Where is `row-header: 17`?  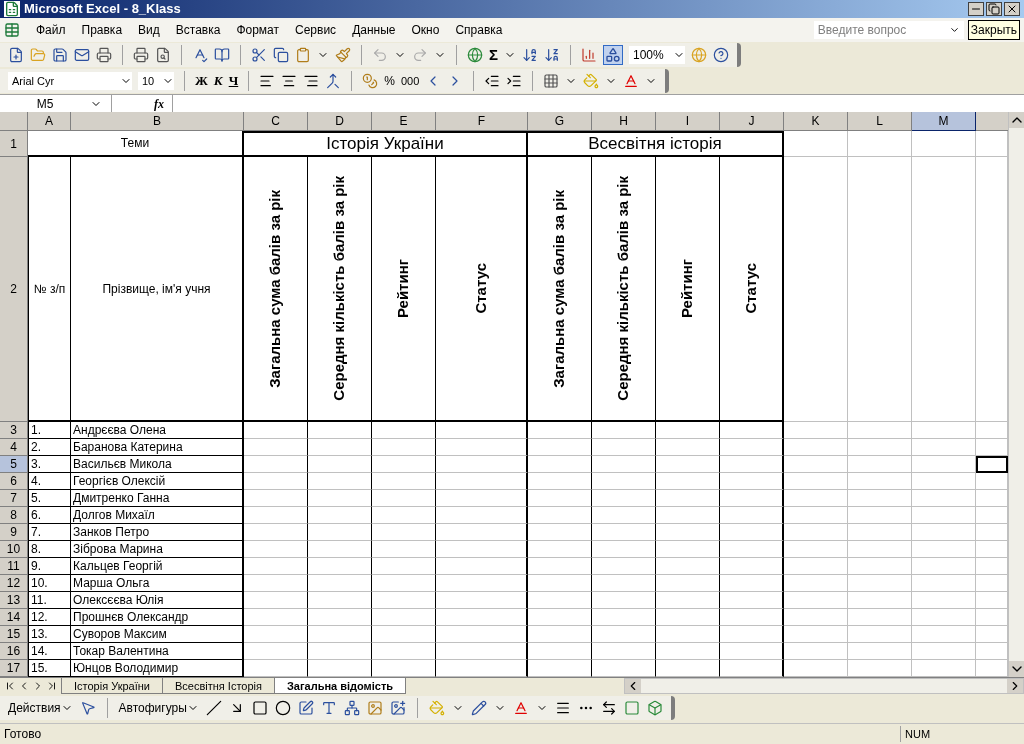 row-header: 17 is located at coordinates (14, 668).